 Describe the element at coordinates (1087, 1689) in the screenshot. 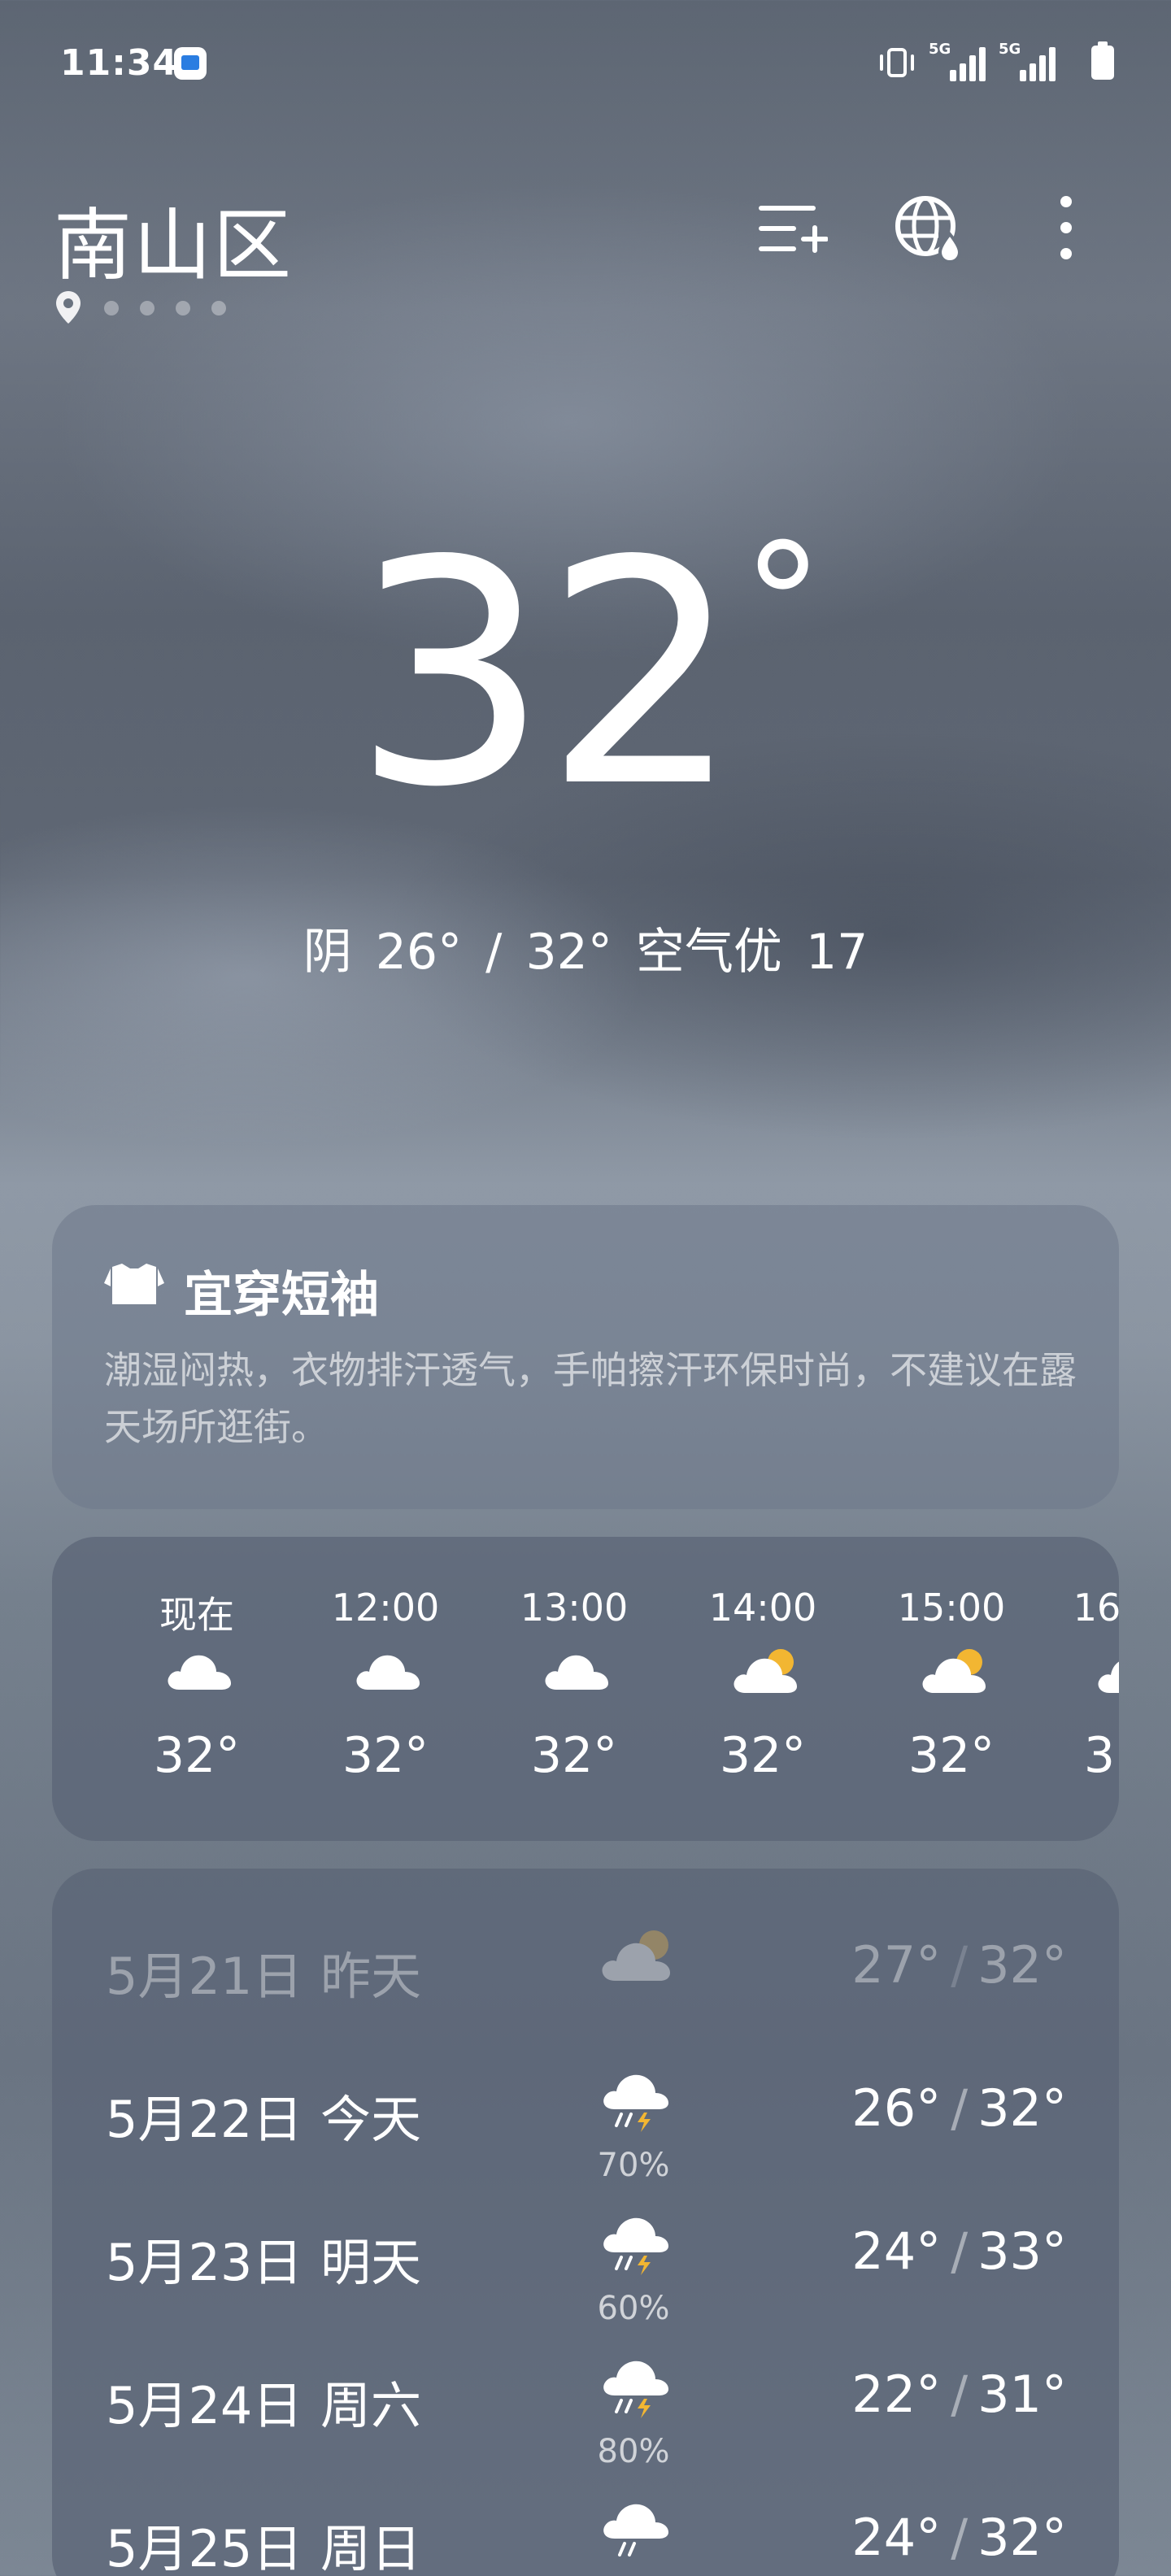

I see `hourly-item: 16:00 31°` at that location.